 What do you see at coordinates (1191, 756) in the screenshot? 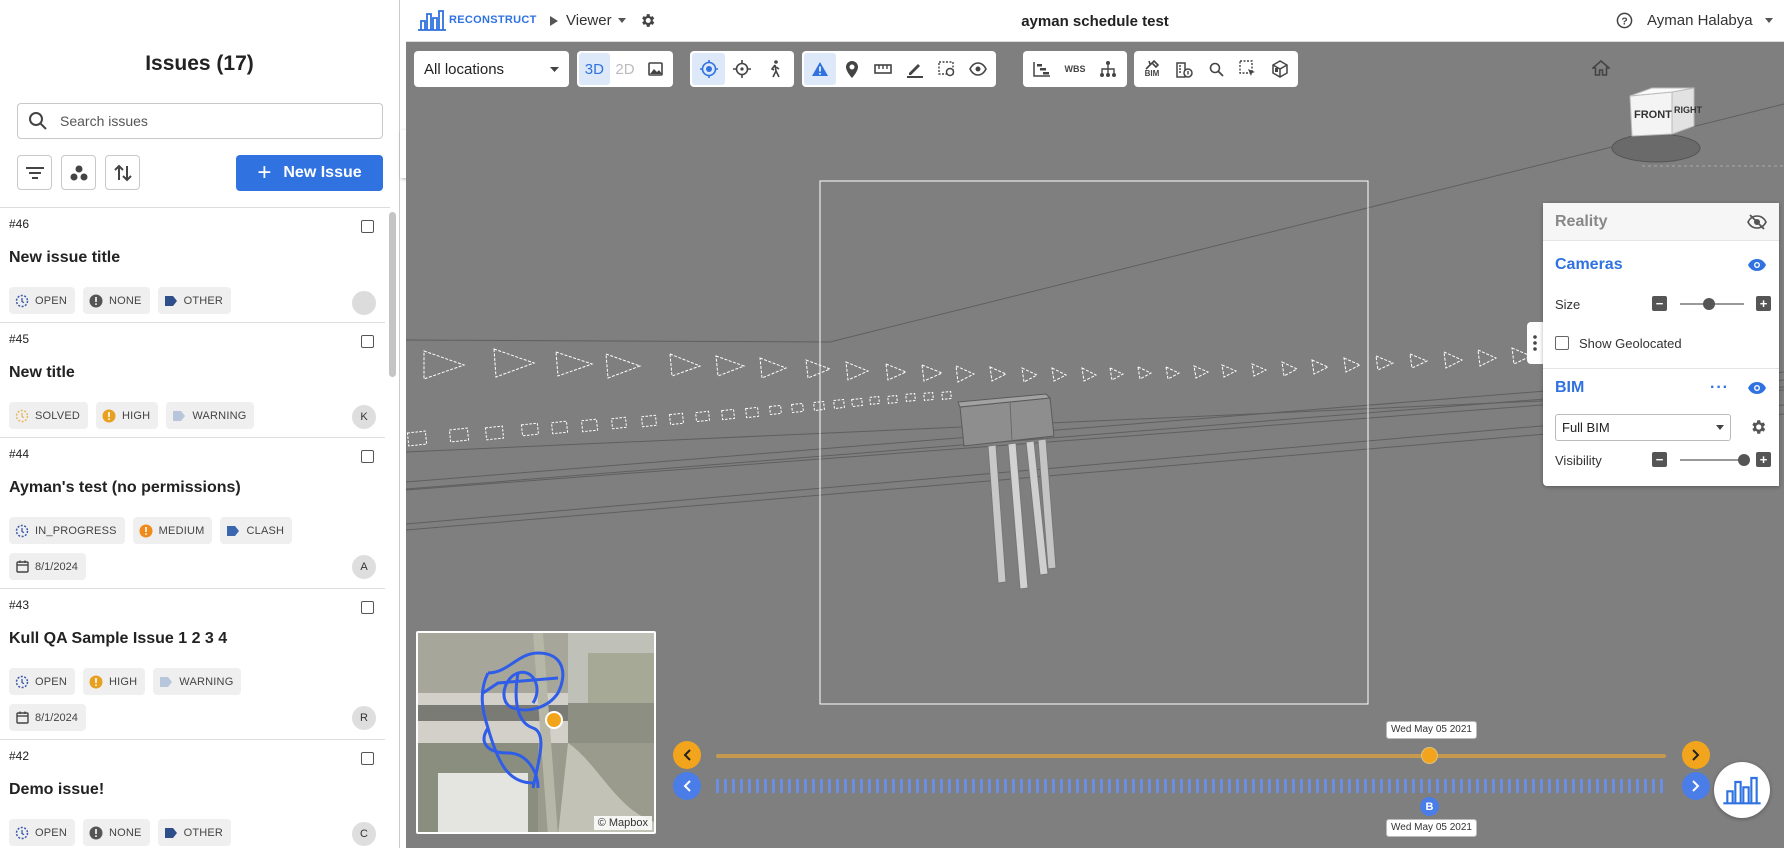
I see `top-timeline-track` at bounding box center [1191, 756].